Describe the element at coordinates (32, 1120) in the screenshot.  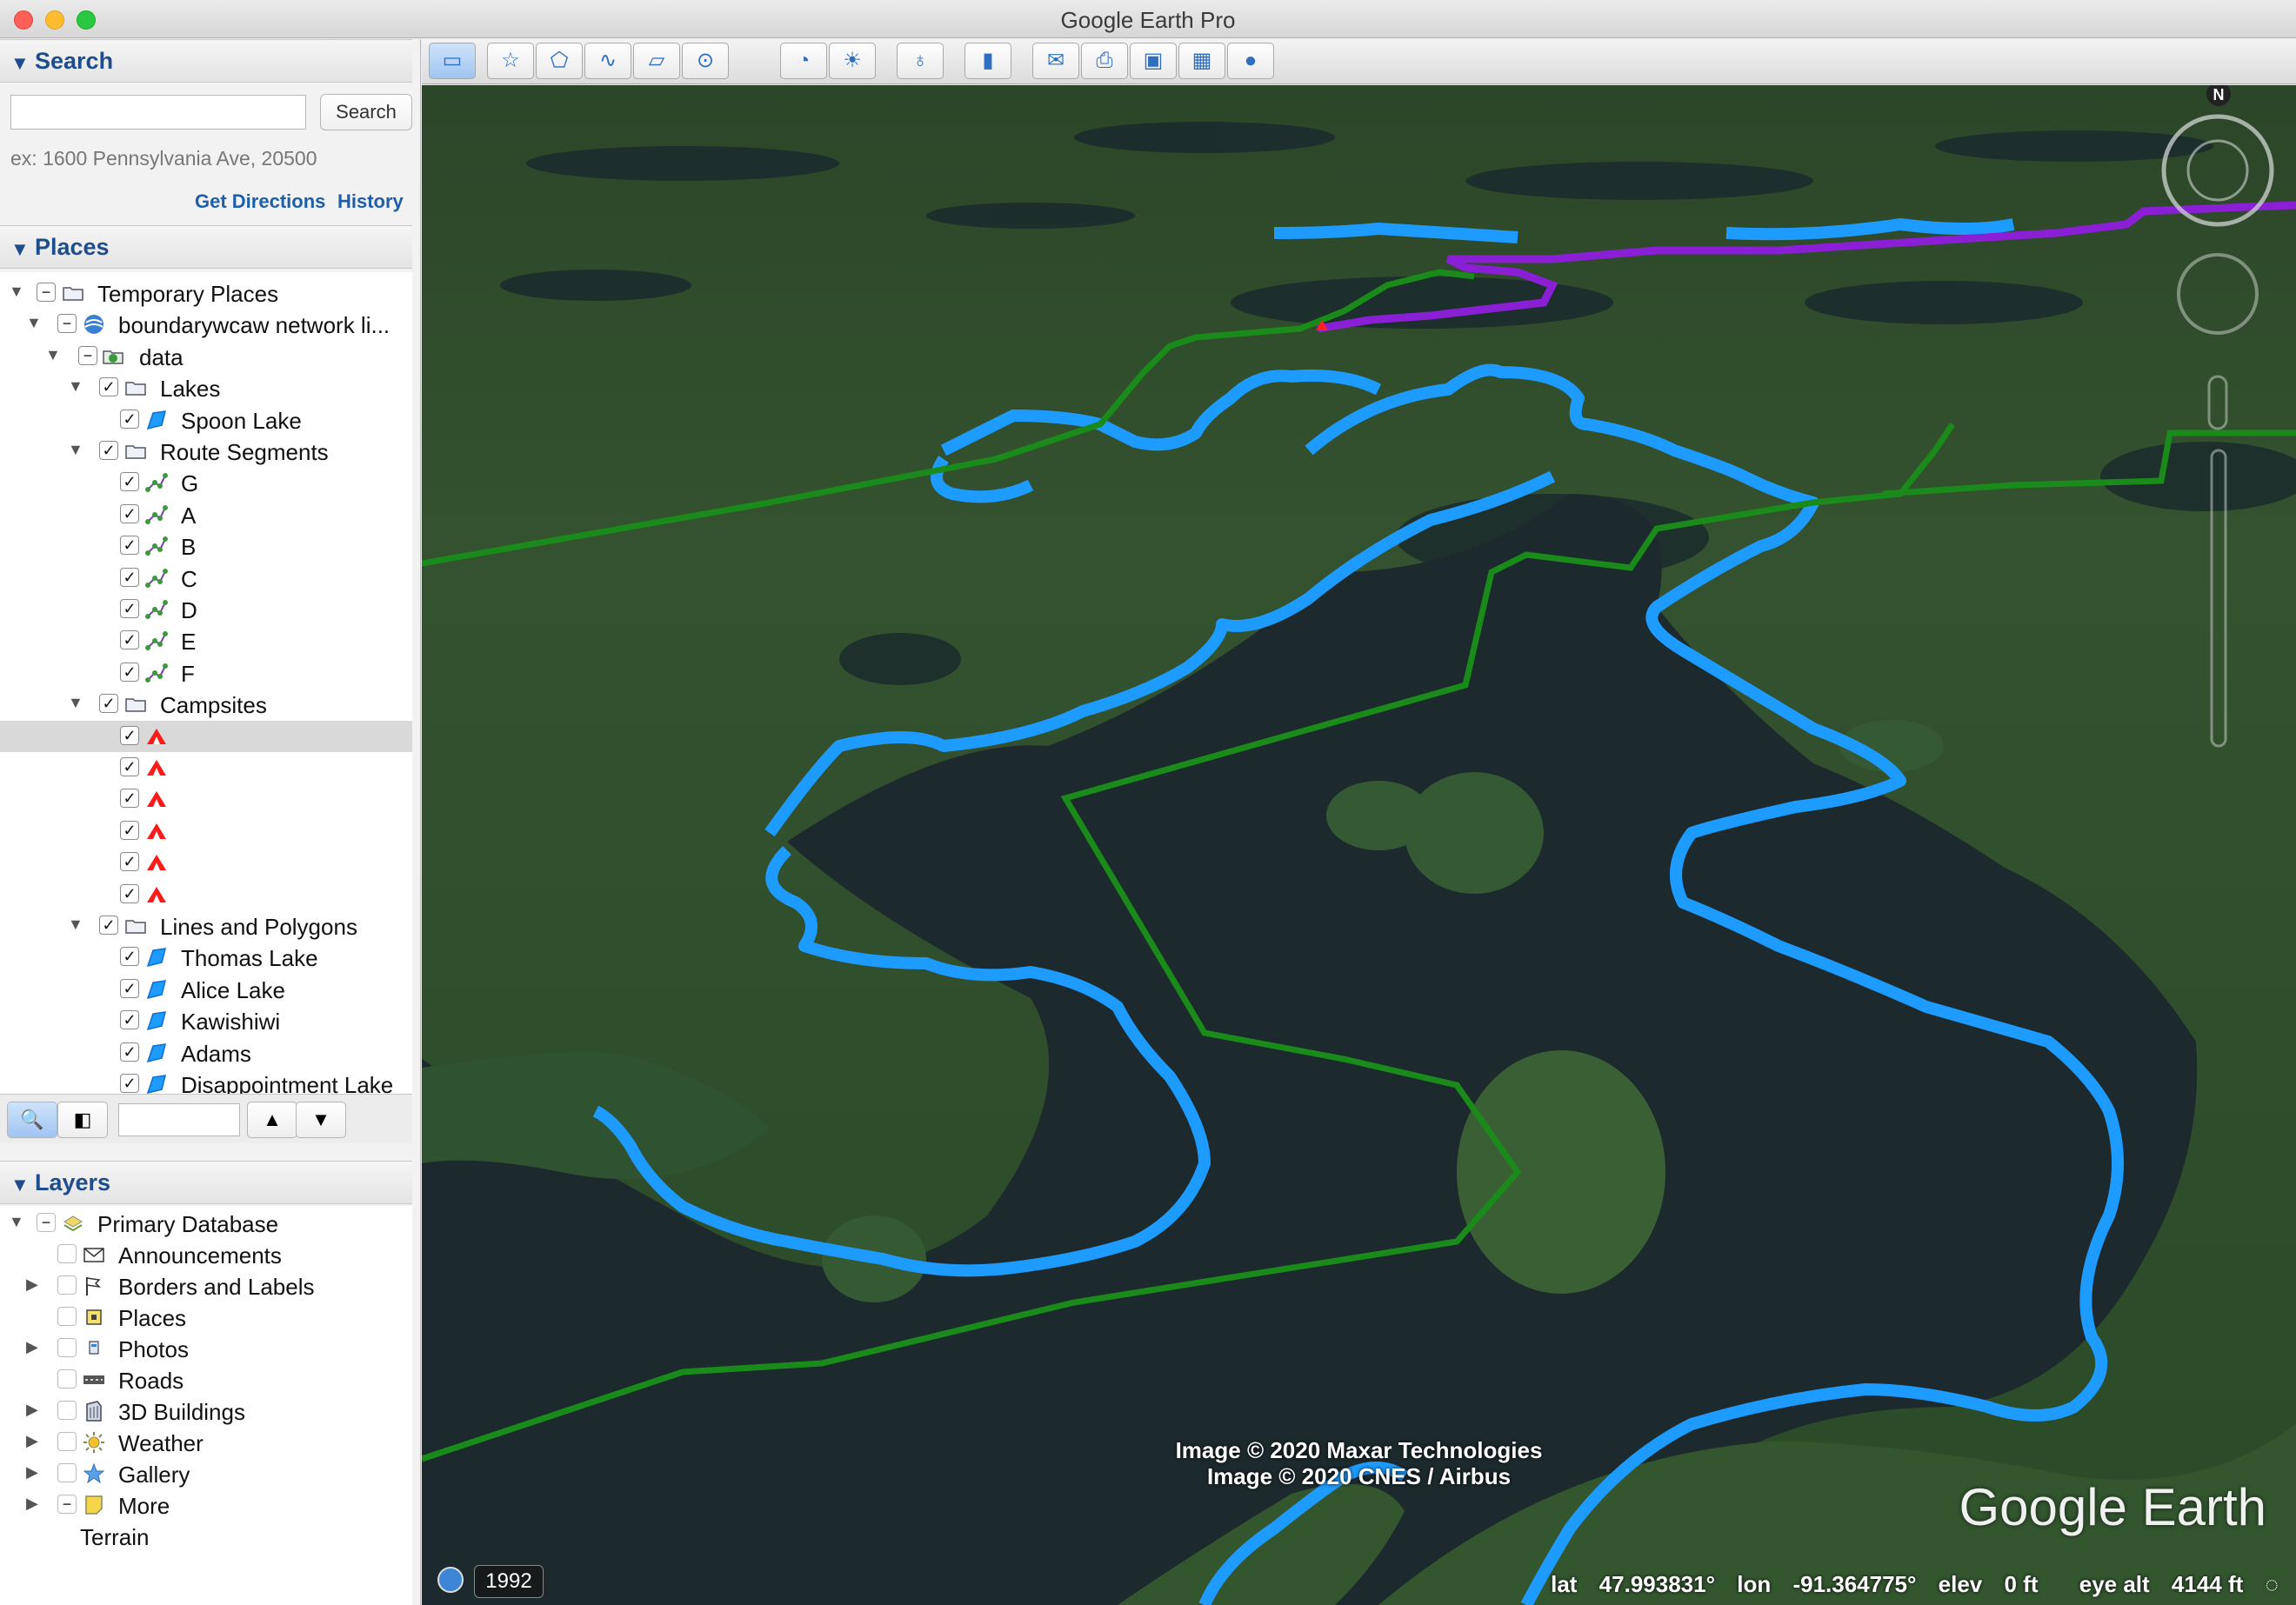
I see `search-places-button: 🔍` at that location.